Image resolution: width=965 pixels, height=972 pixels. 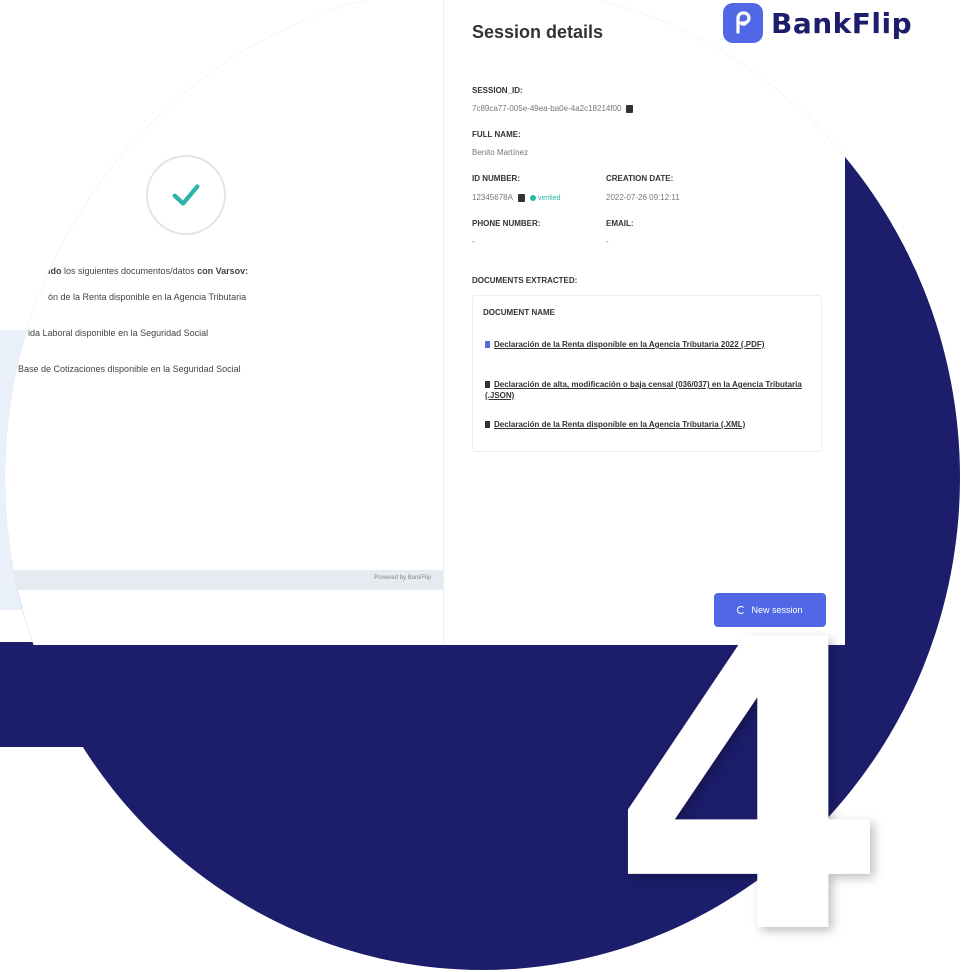 I want to click on brand-name: BankFlip, so click(x=842, y=23).